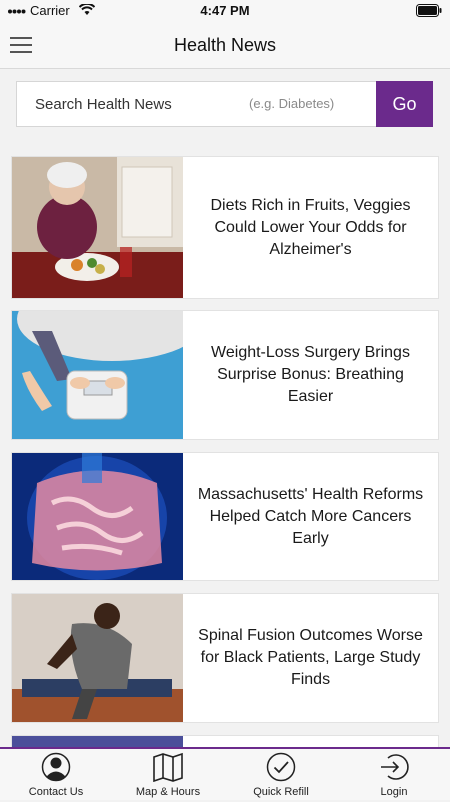  I want to click on tab-quick-refill: Quick Refill, so click(281, 775).